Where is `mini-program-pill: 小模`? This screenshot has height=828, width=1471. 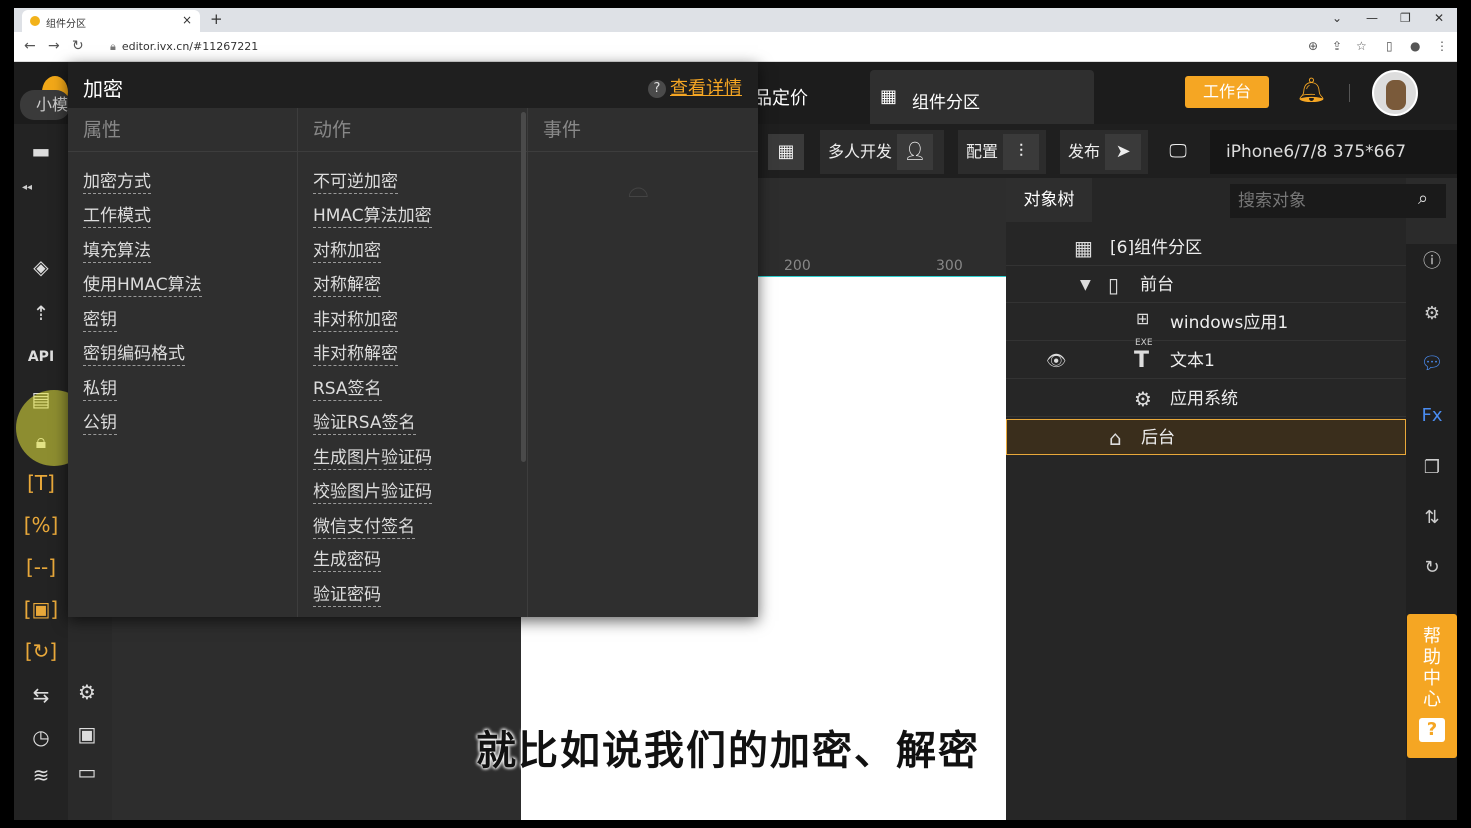 mini-program-pill: 小模 is located at coordinates (45, 105).